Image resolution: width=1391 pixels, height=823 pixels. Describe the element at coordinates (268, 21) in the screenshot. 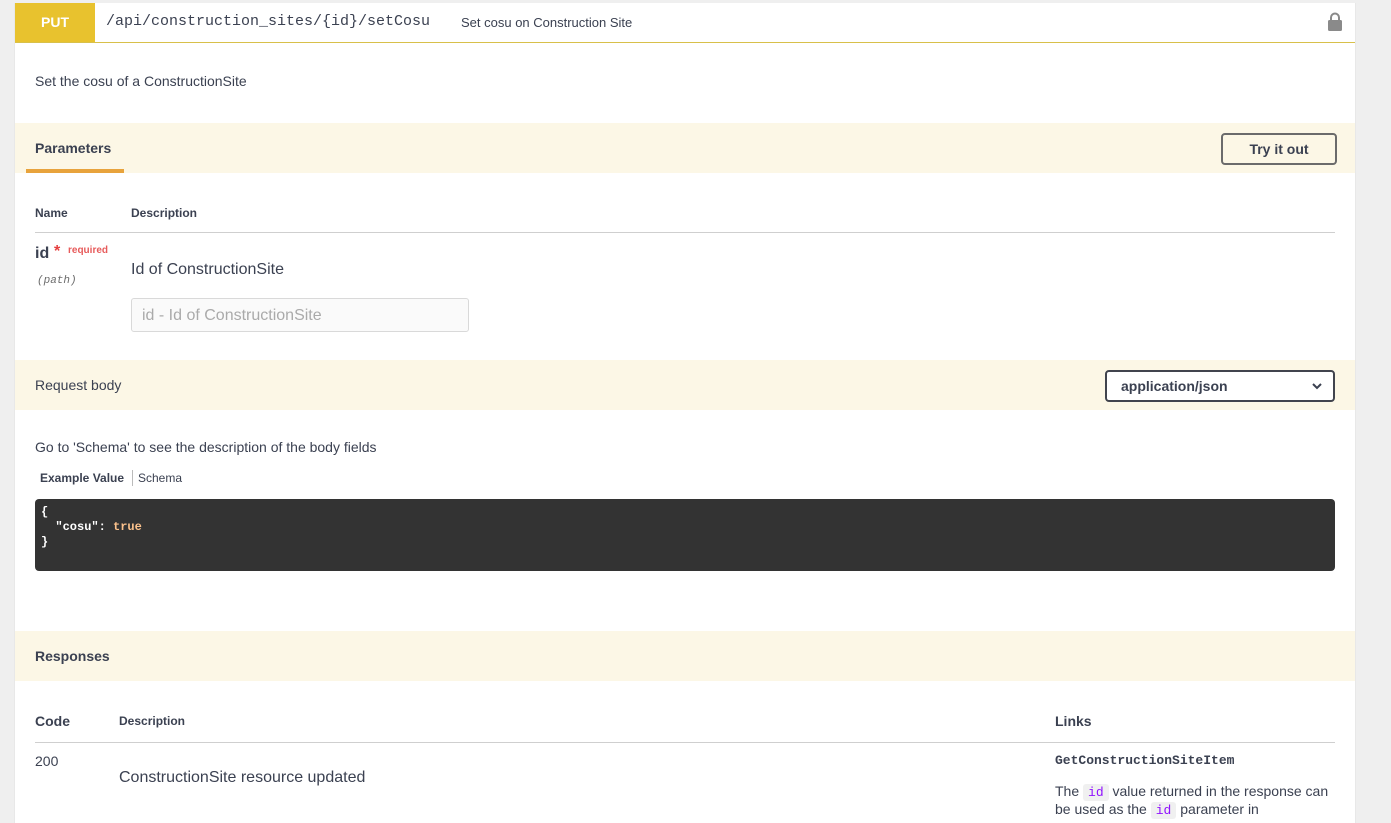

I see `operation-path: /api/construction_sites/{id}/setCosu` at that location.